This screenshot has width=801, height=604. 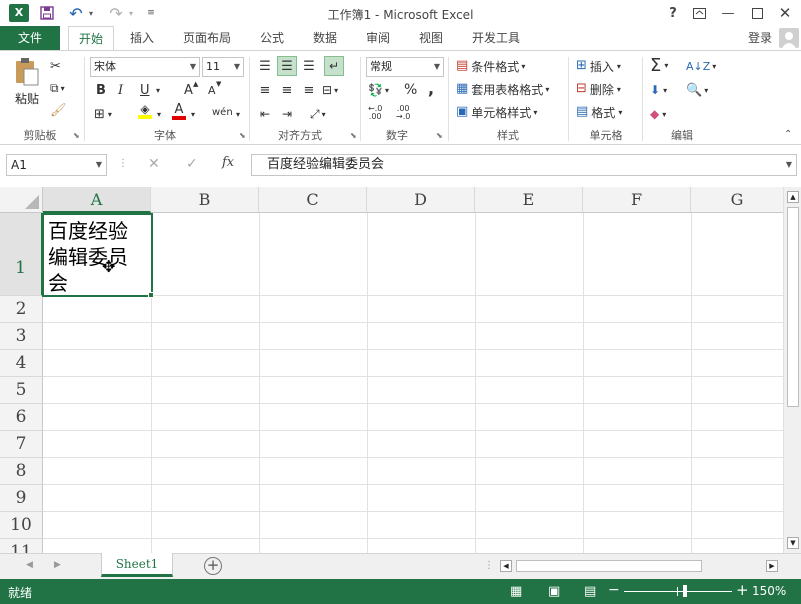 What do you see at coordinates (57, 88) in the screenshot?
I see `copy-icon: ⧉ ▾` at bounding box center [57, 88].